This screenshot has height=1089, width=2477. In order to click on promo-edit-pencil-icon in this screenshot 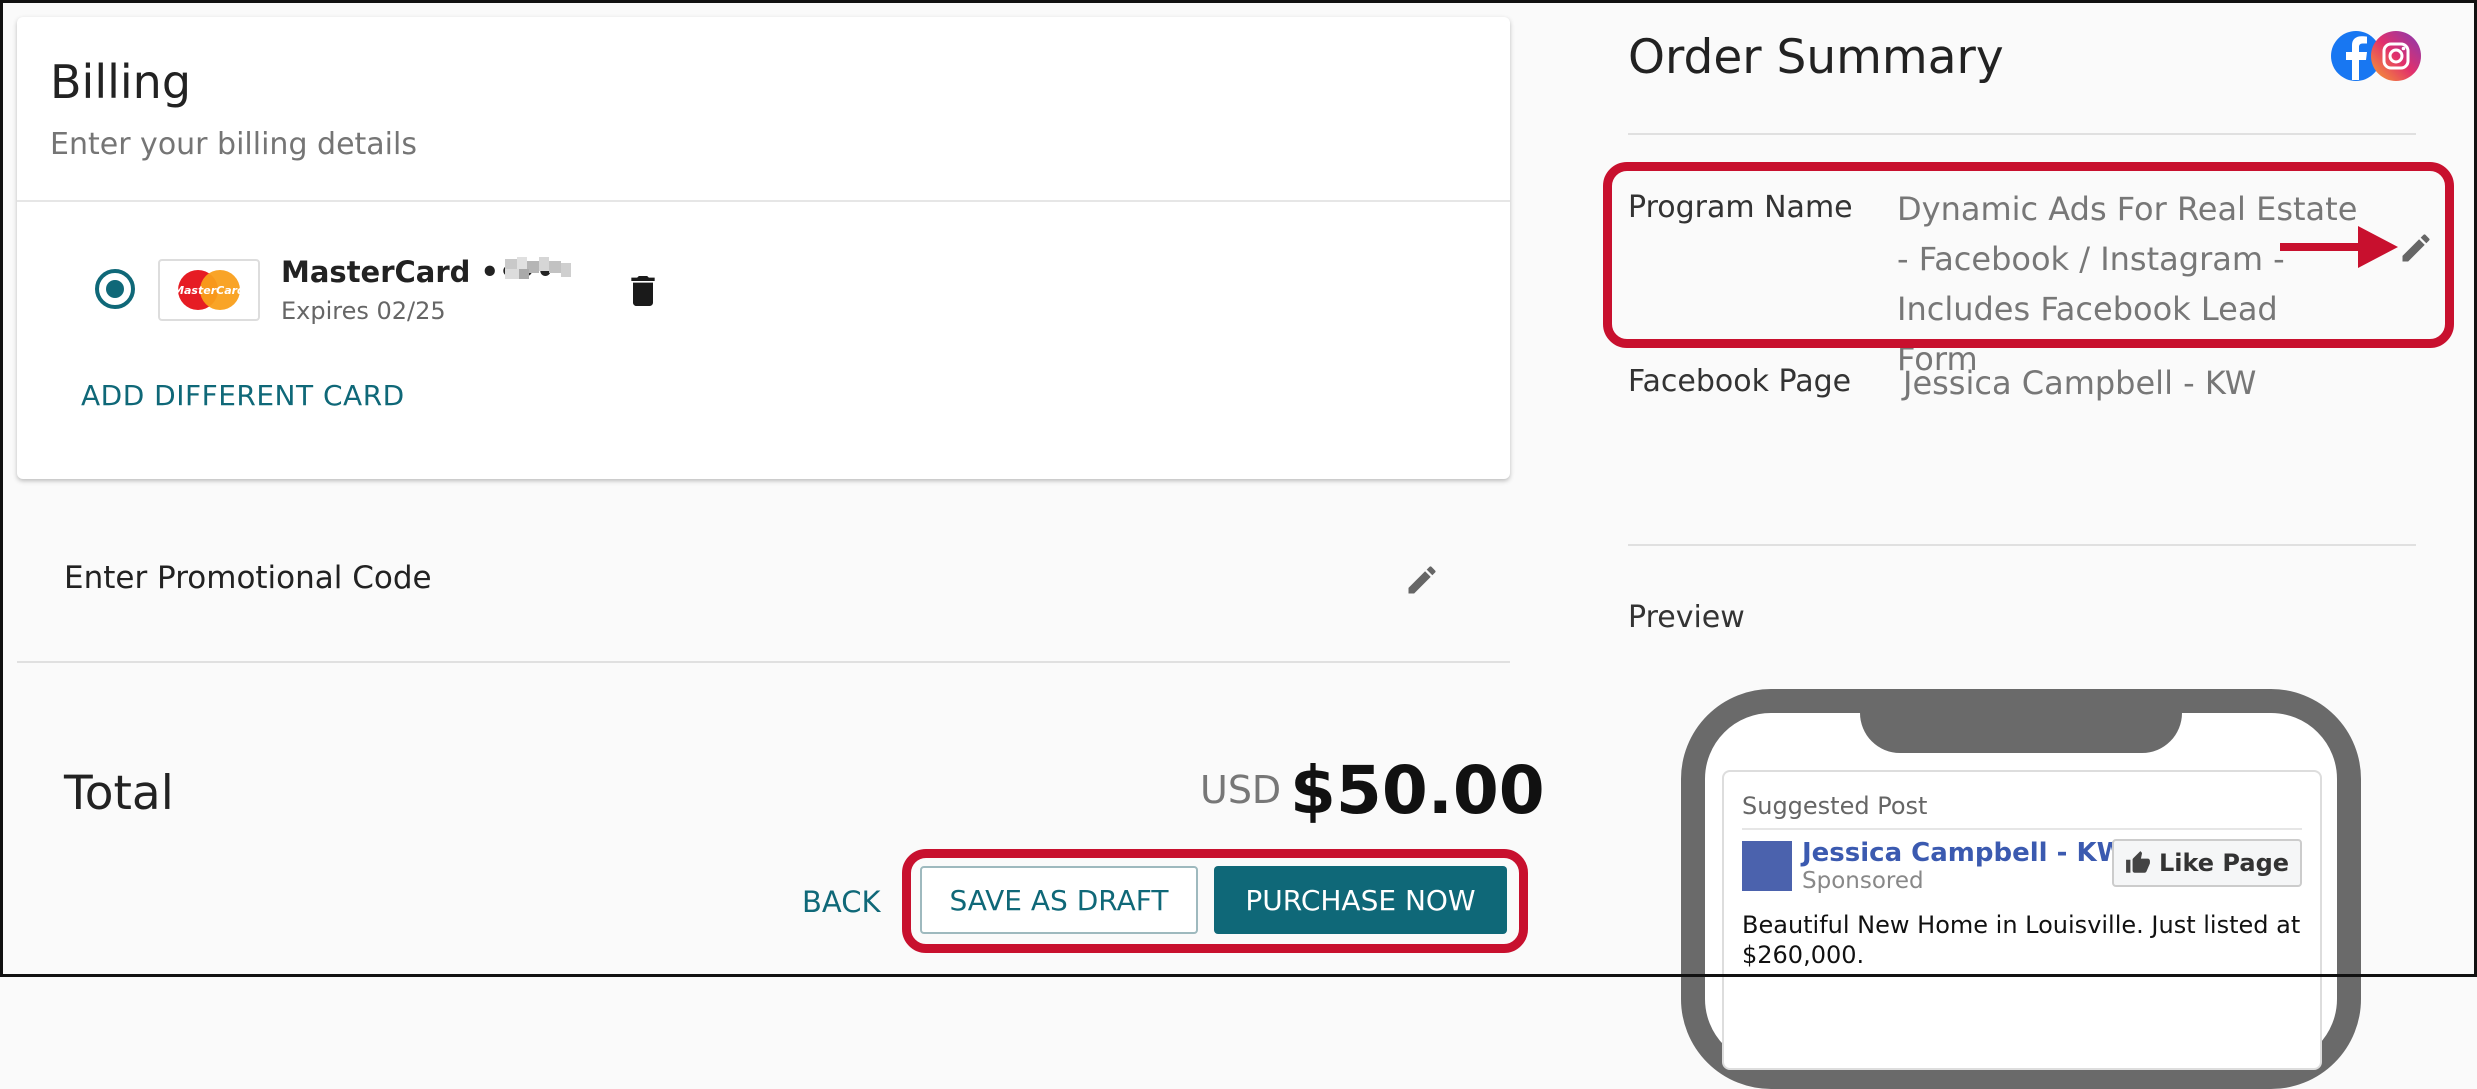, I will do `click(1422, 580)`.